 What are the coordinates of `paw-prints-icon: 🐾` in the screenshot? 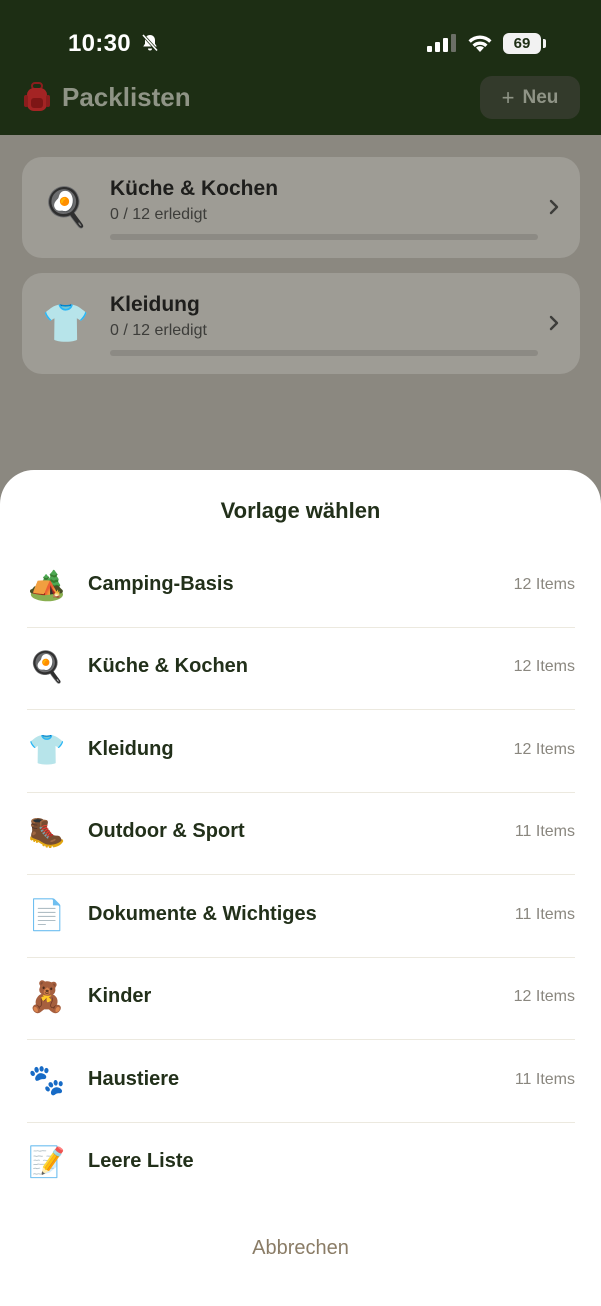 It's located at (47, 1080).